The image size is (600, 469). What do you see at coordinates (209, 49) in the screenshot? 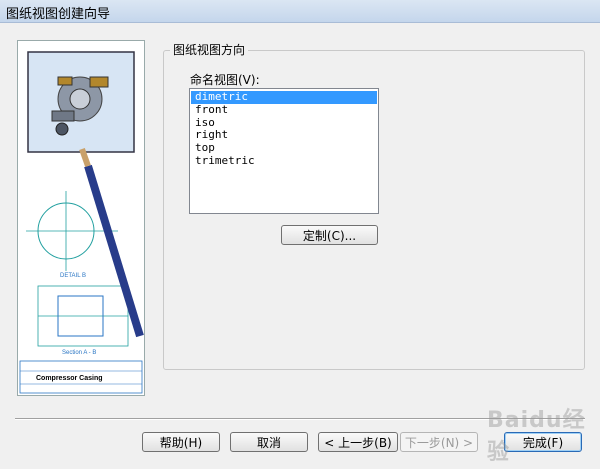
I see `group-legend: 图纸视图方向` at bounding box center [209, 49].